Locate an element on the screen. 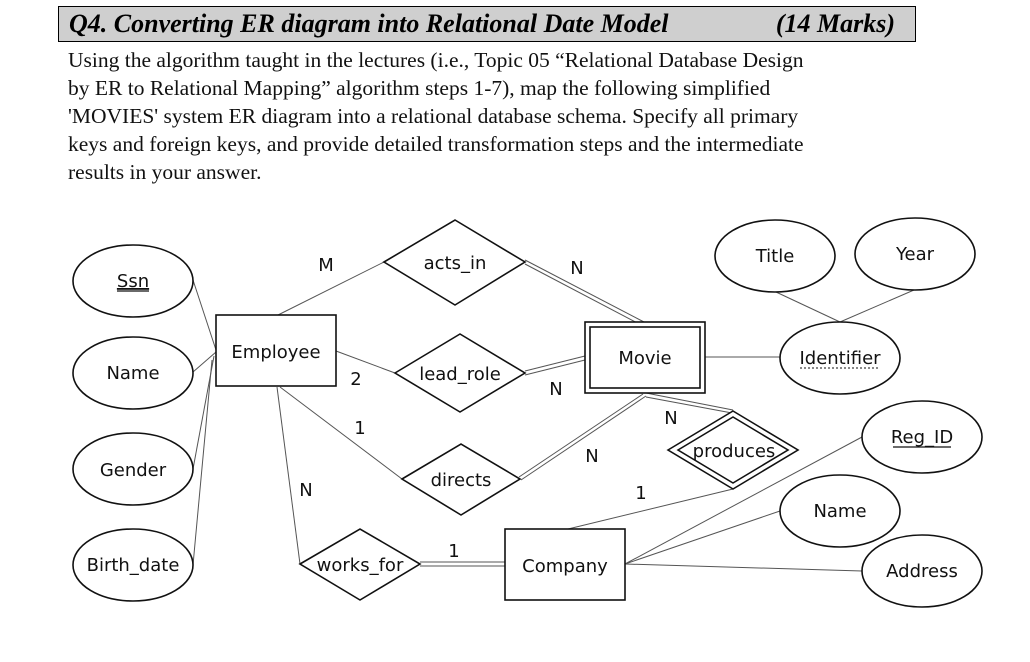  attribute-identifier: Identifier is located at coordinates (840, 358).